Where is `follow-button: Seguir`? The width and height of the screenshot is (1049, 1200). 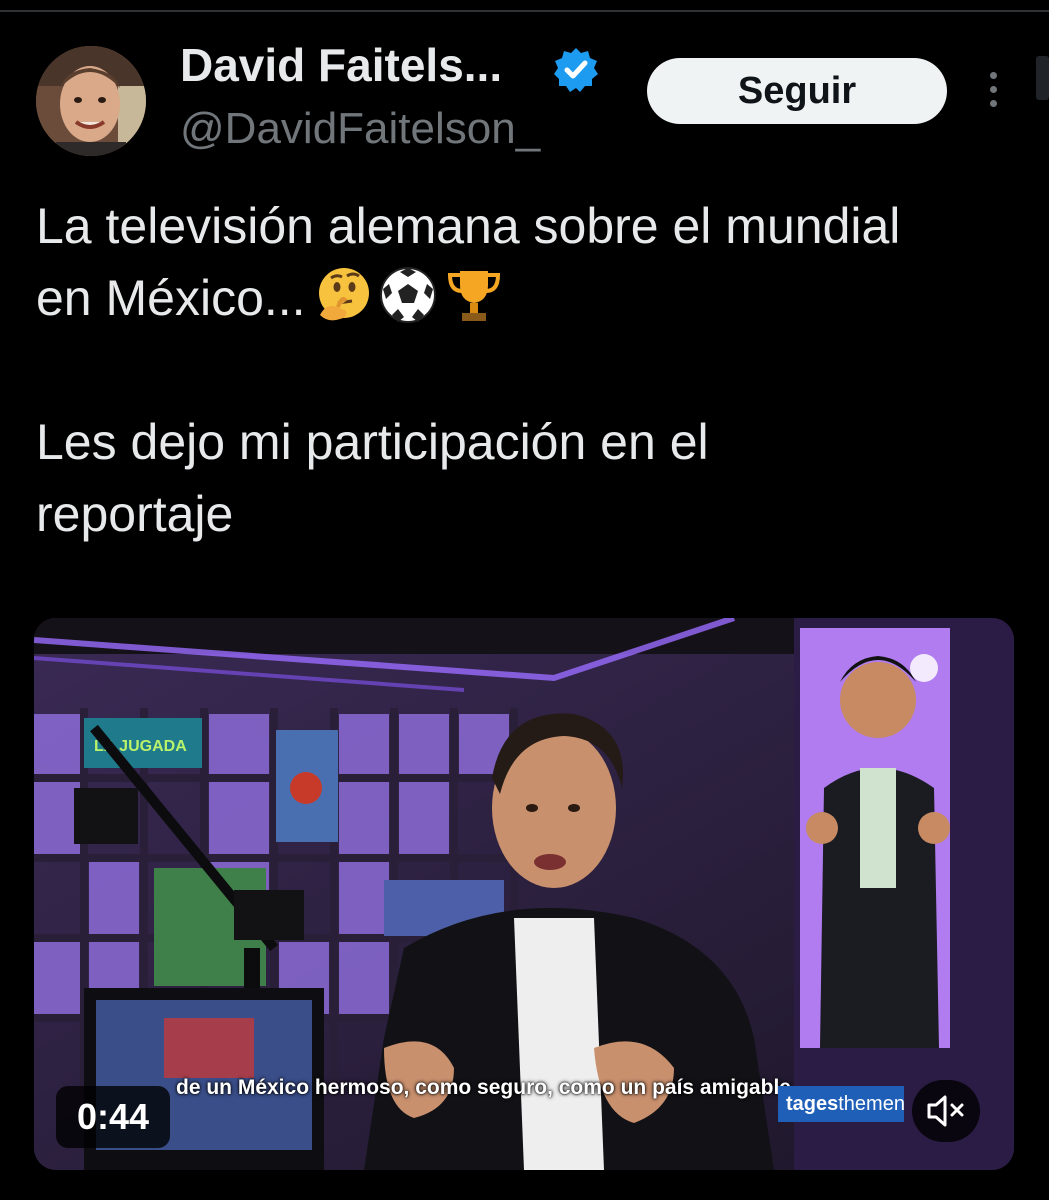 follow-button: Seguir is located at coordinates (797, 91).